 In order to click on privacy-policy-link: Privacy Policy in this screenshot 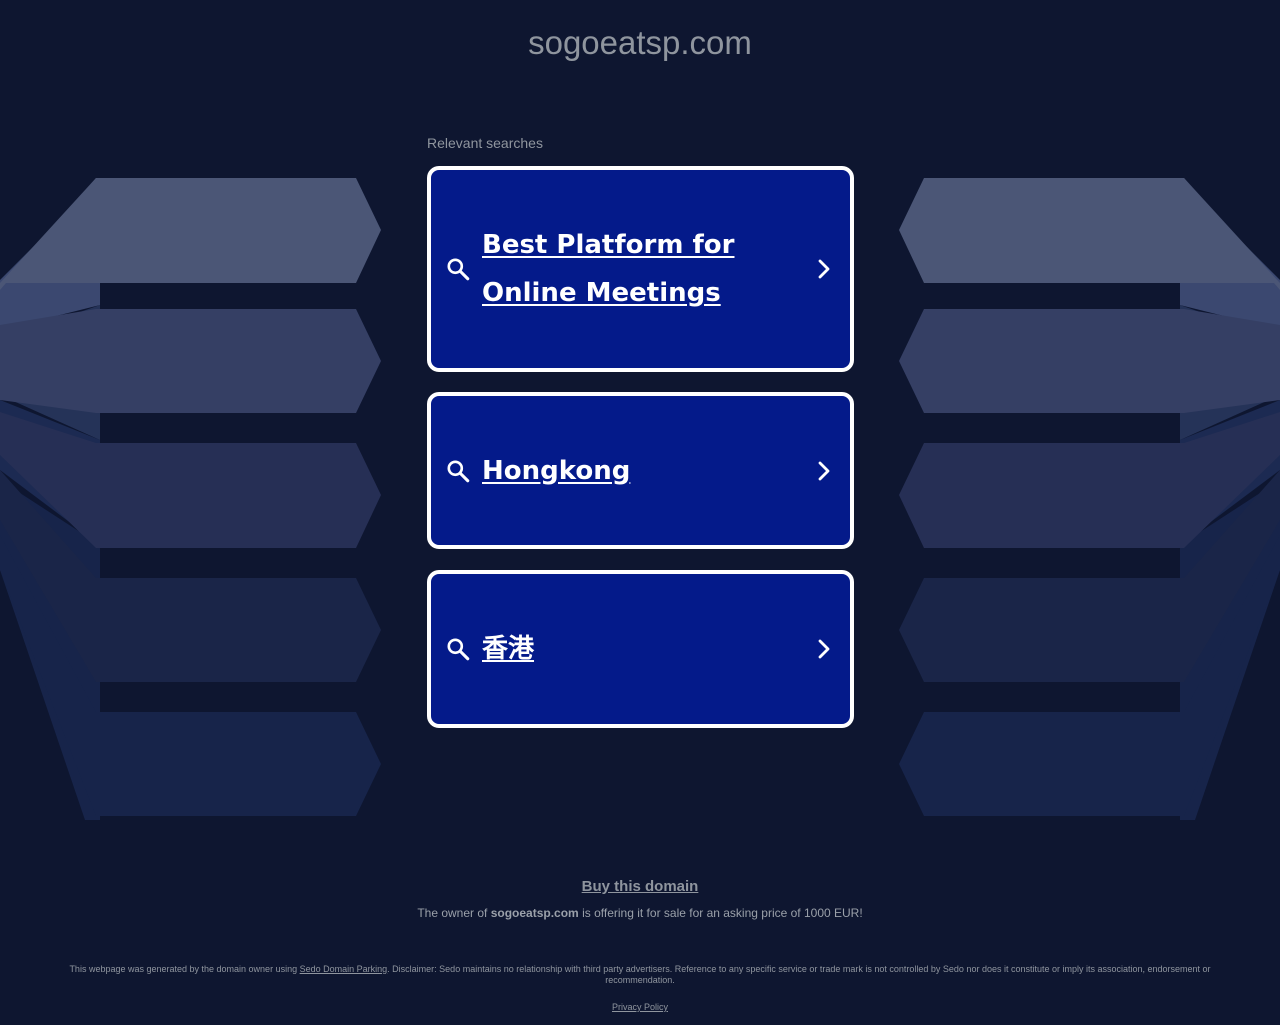, I will do `click(640, 1007)`.